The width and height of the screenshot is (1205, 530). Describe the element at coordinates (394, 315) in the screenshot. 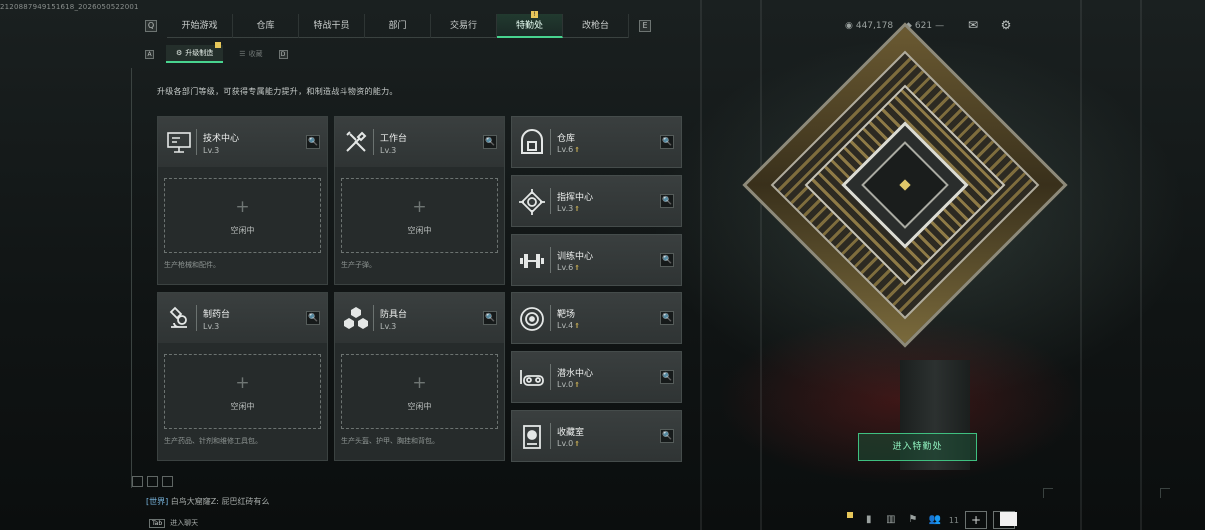

I see `card-title: 防具台` at that location.